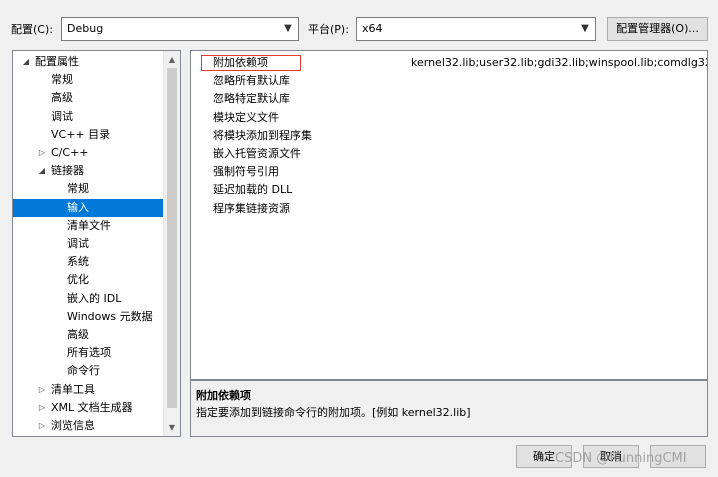  What do you see at coordinates (246, 172) in the screenshot?
I see `property-name: 强制符号引用` at bounding box center [246, 172].